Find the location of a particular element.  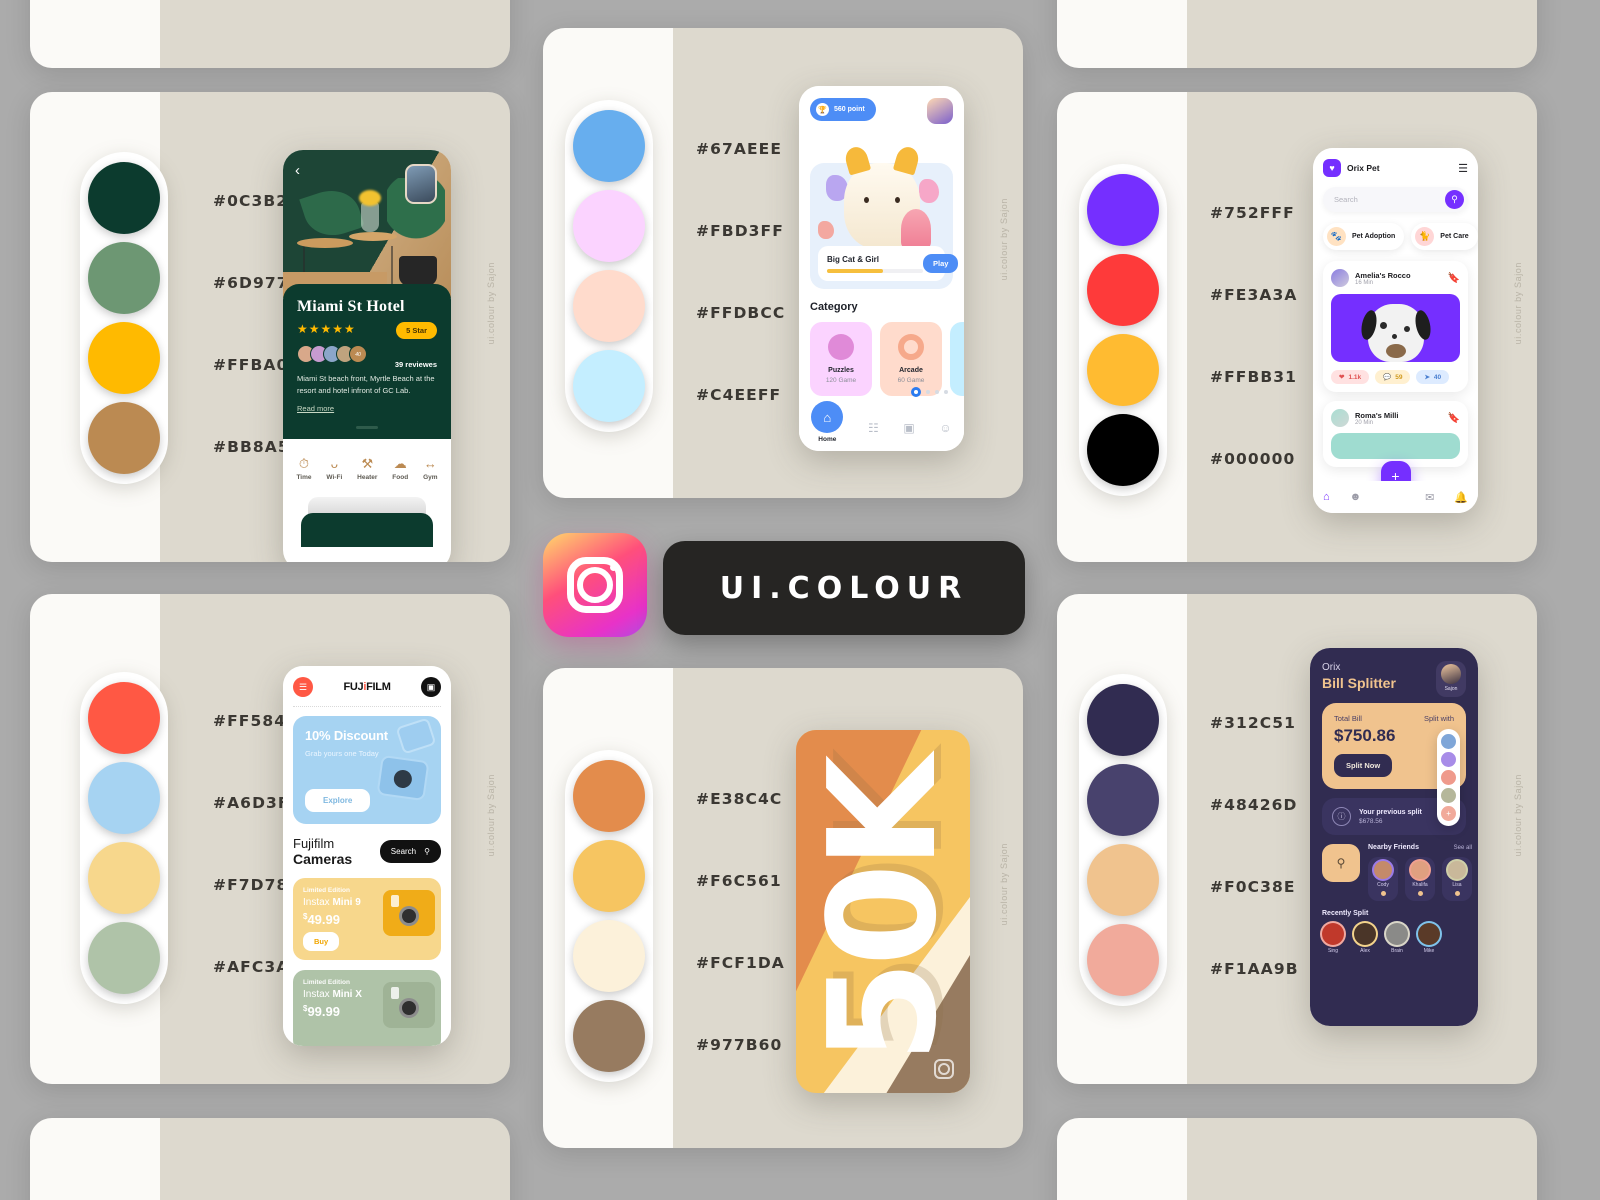

search-button: Search ⚲ is located at coordinates (410, 852).